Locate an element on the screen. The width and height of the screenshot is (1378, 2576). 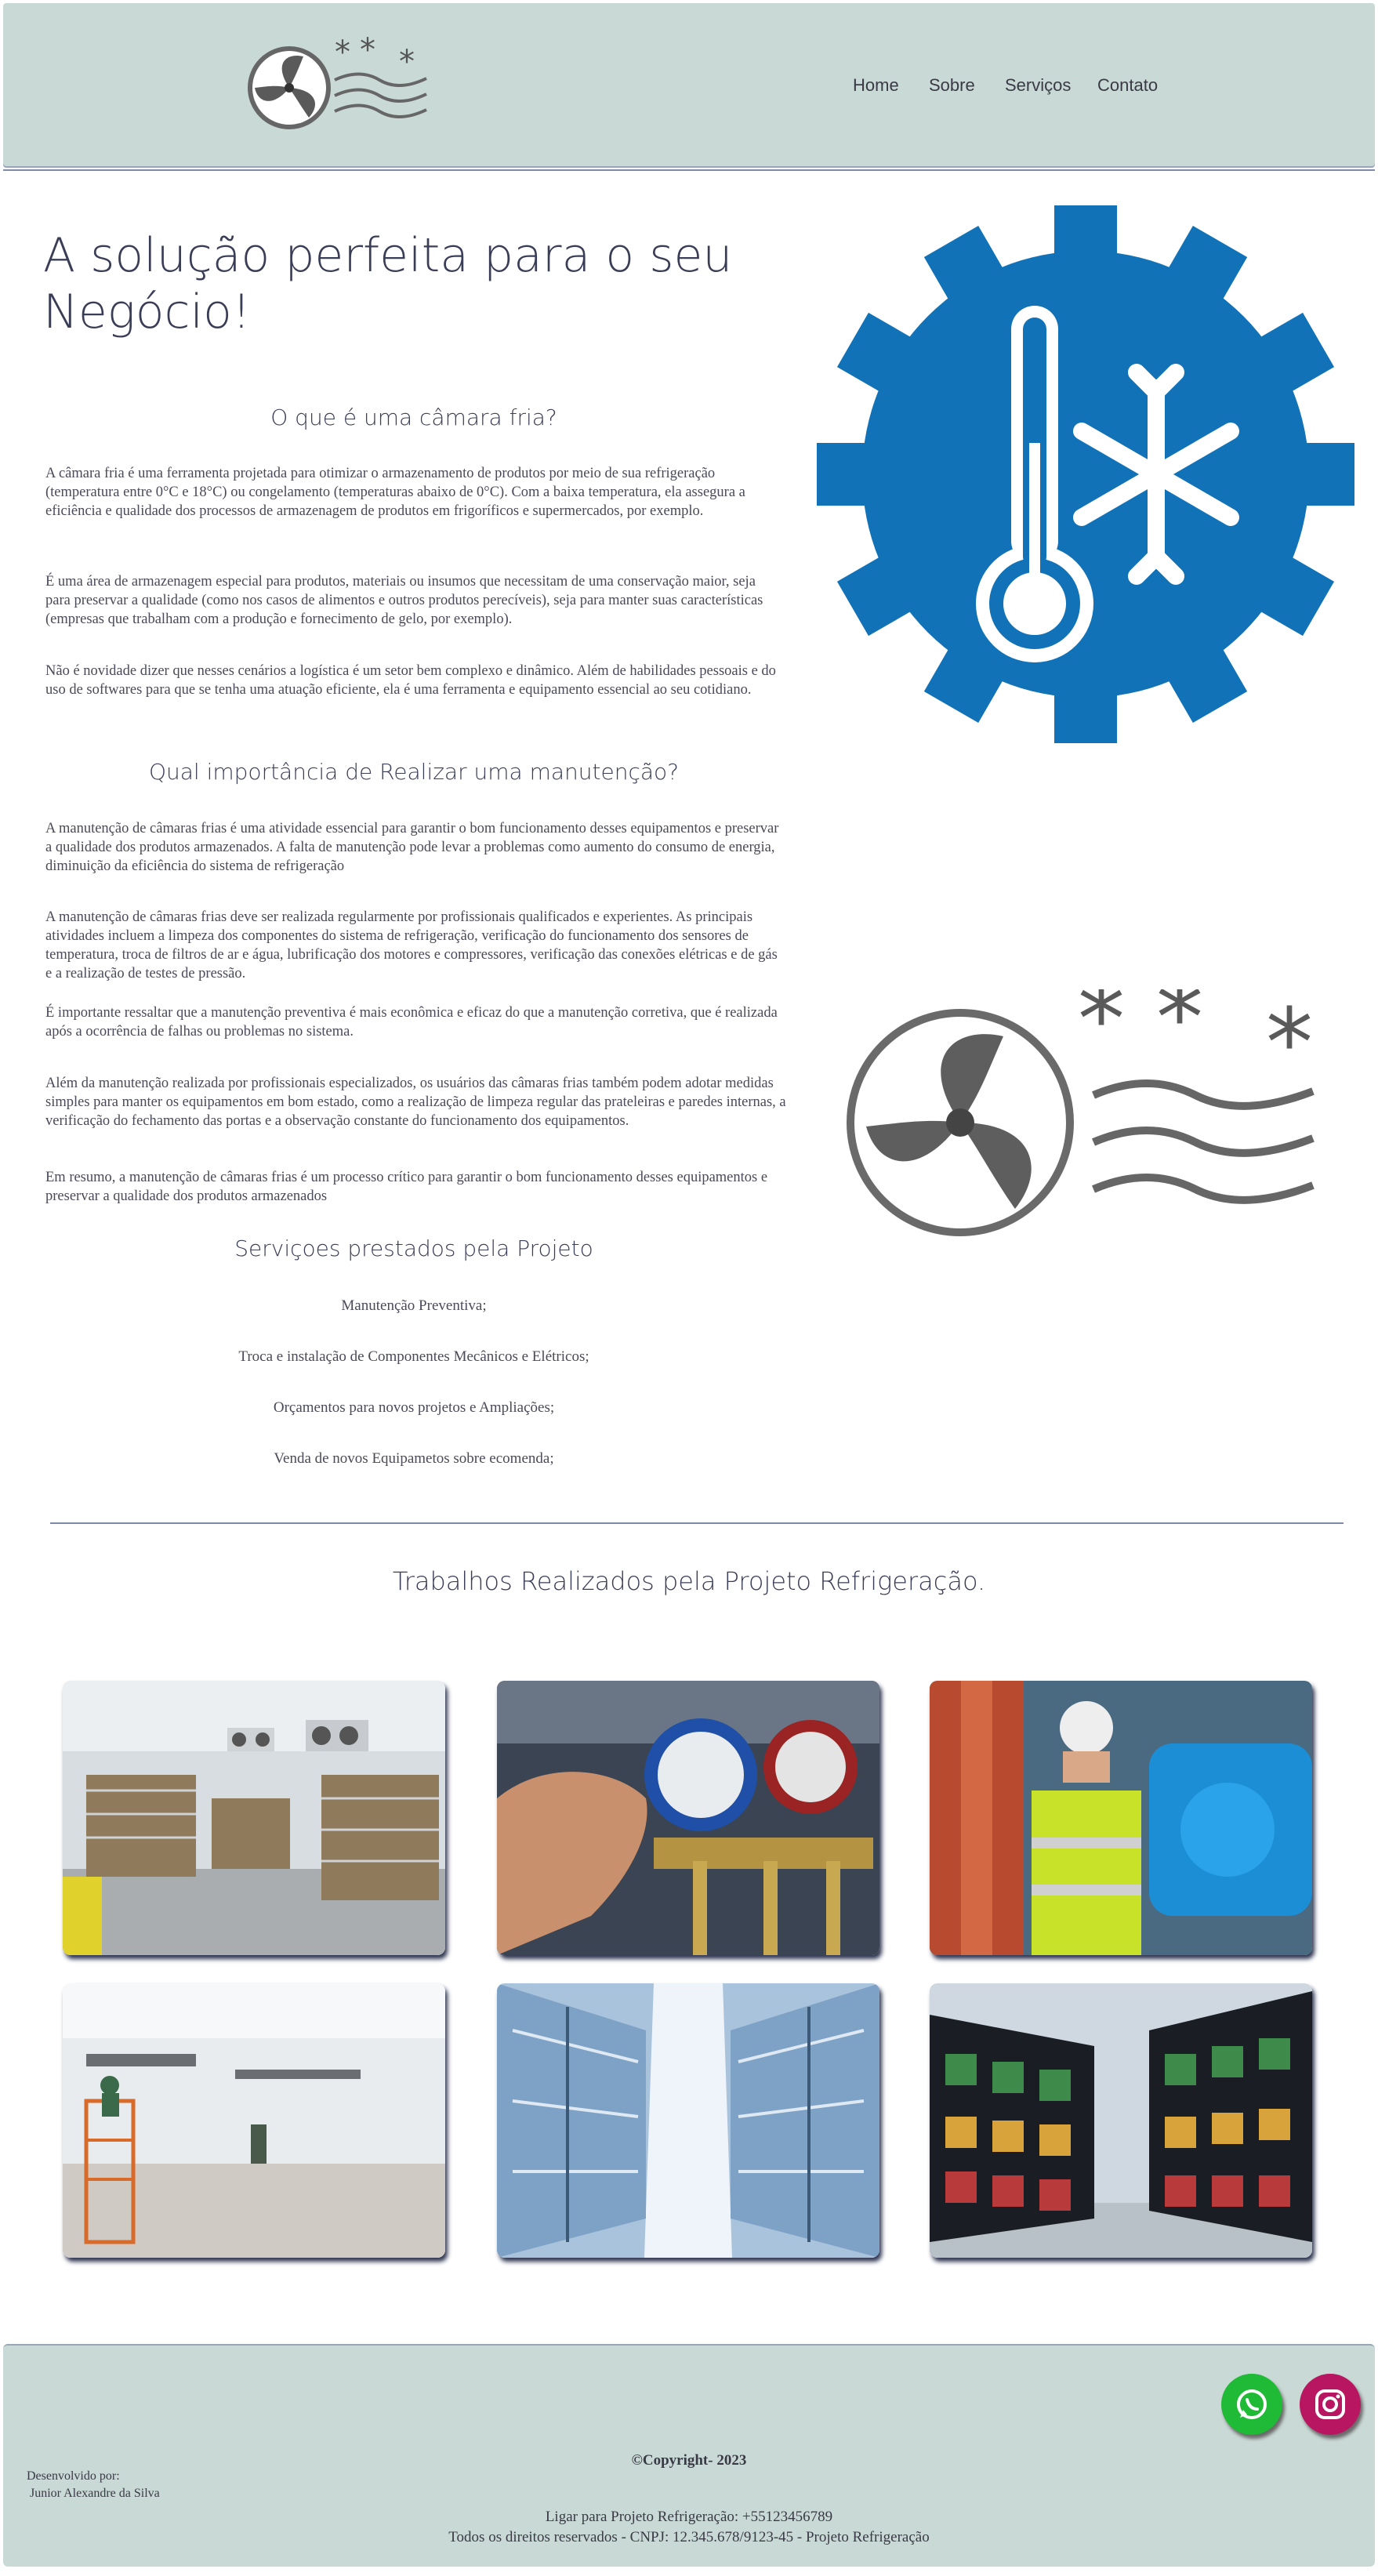
section-divider is located at coordinates (697, 1523).